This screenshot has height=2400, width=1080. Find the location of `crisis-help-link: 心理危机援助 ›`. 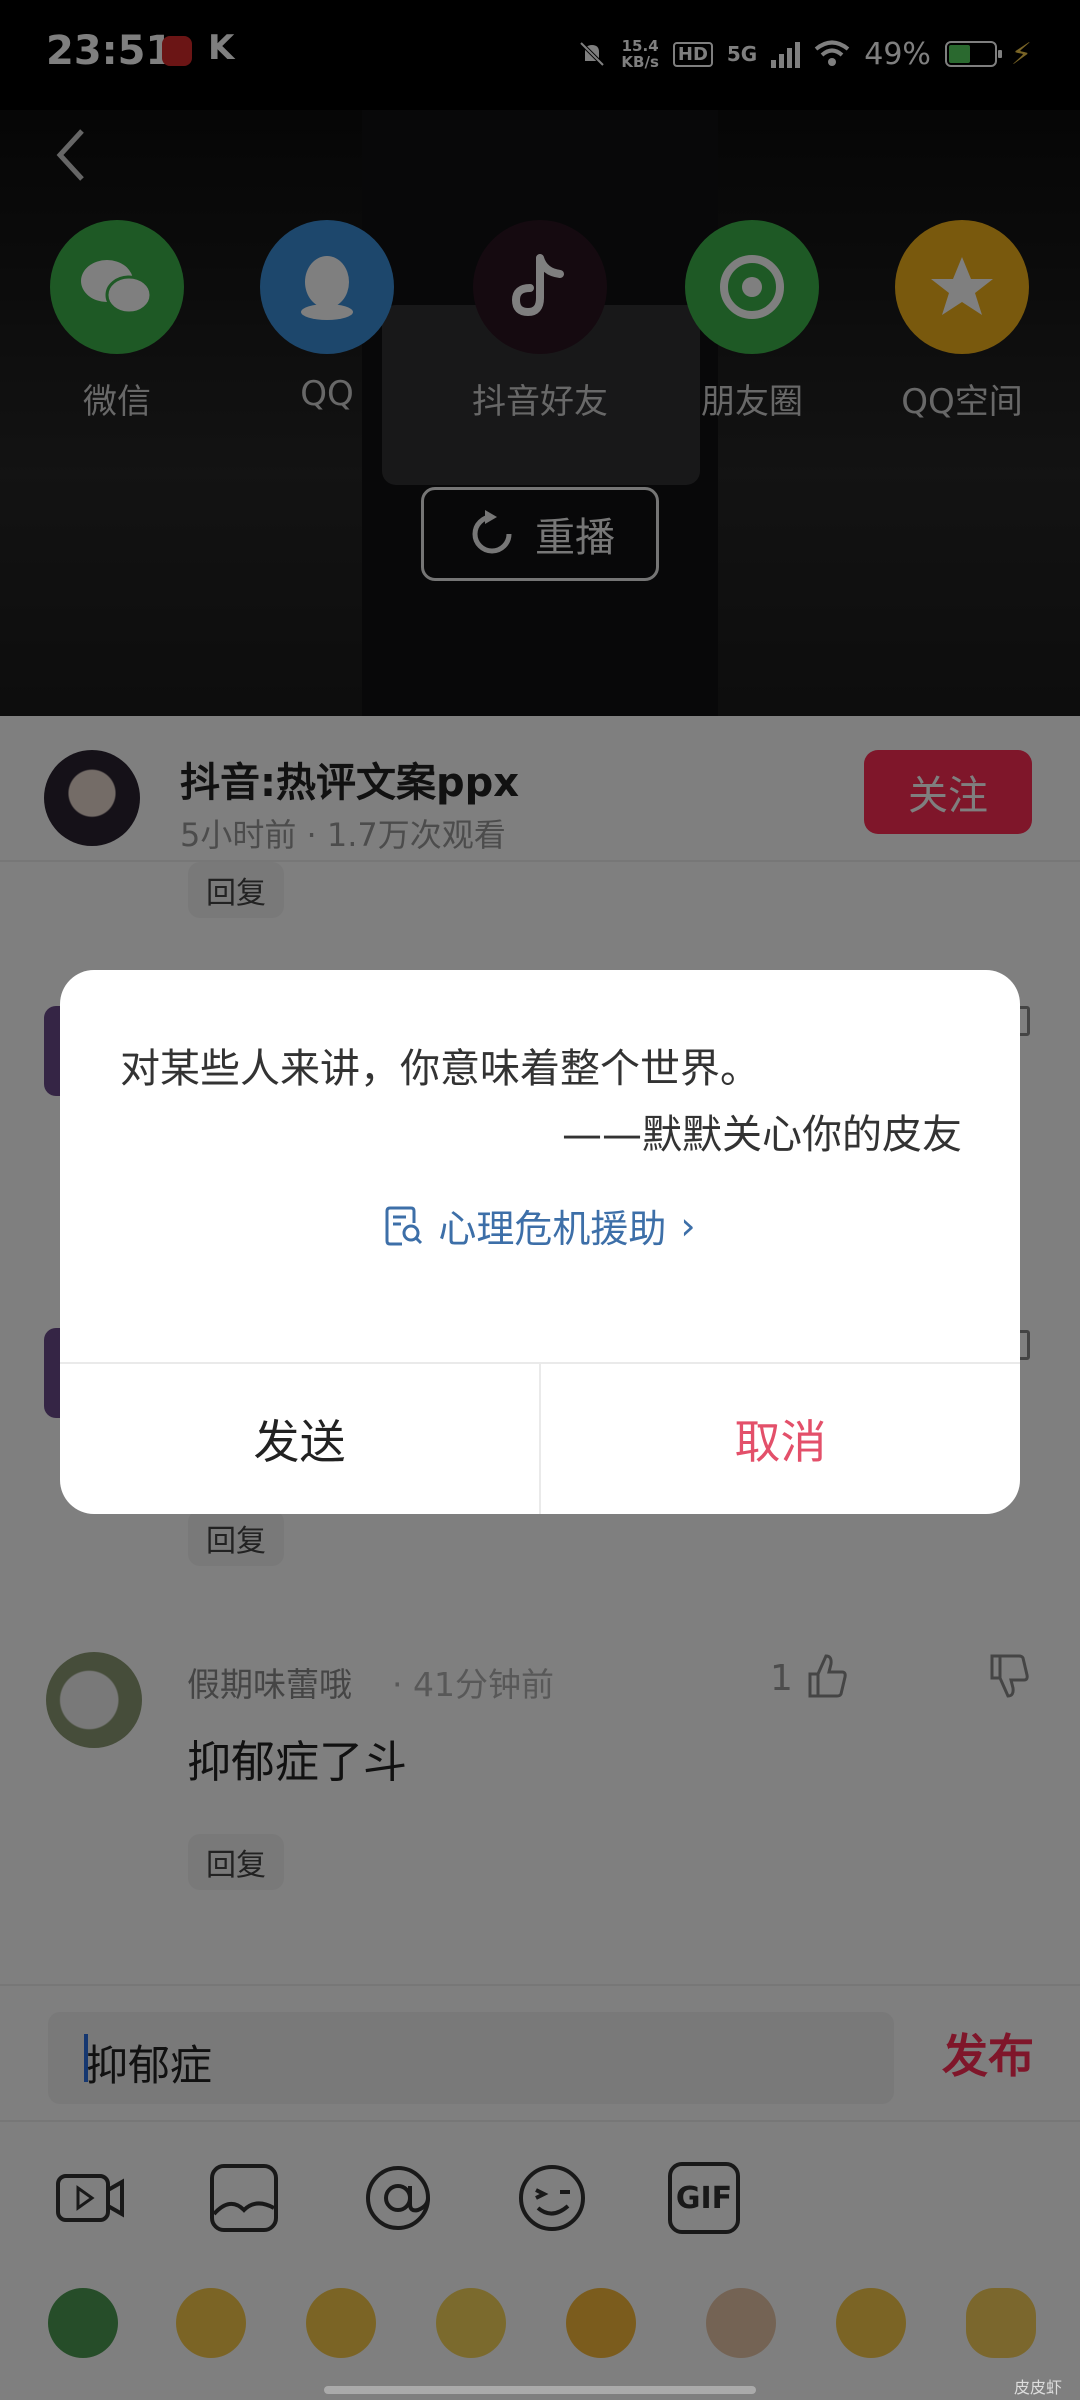

crisis-help-link: 心理危机援助 › is located at coordinates (540, 1225).